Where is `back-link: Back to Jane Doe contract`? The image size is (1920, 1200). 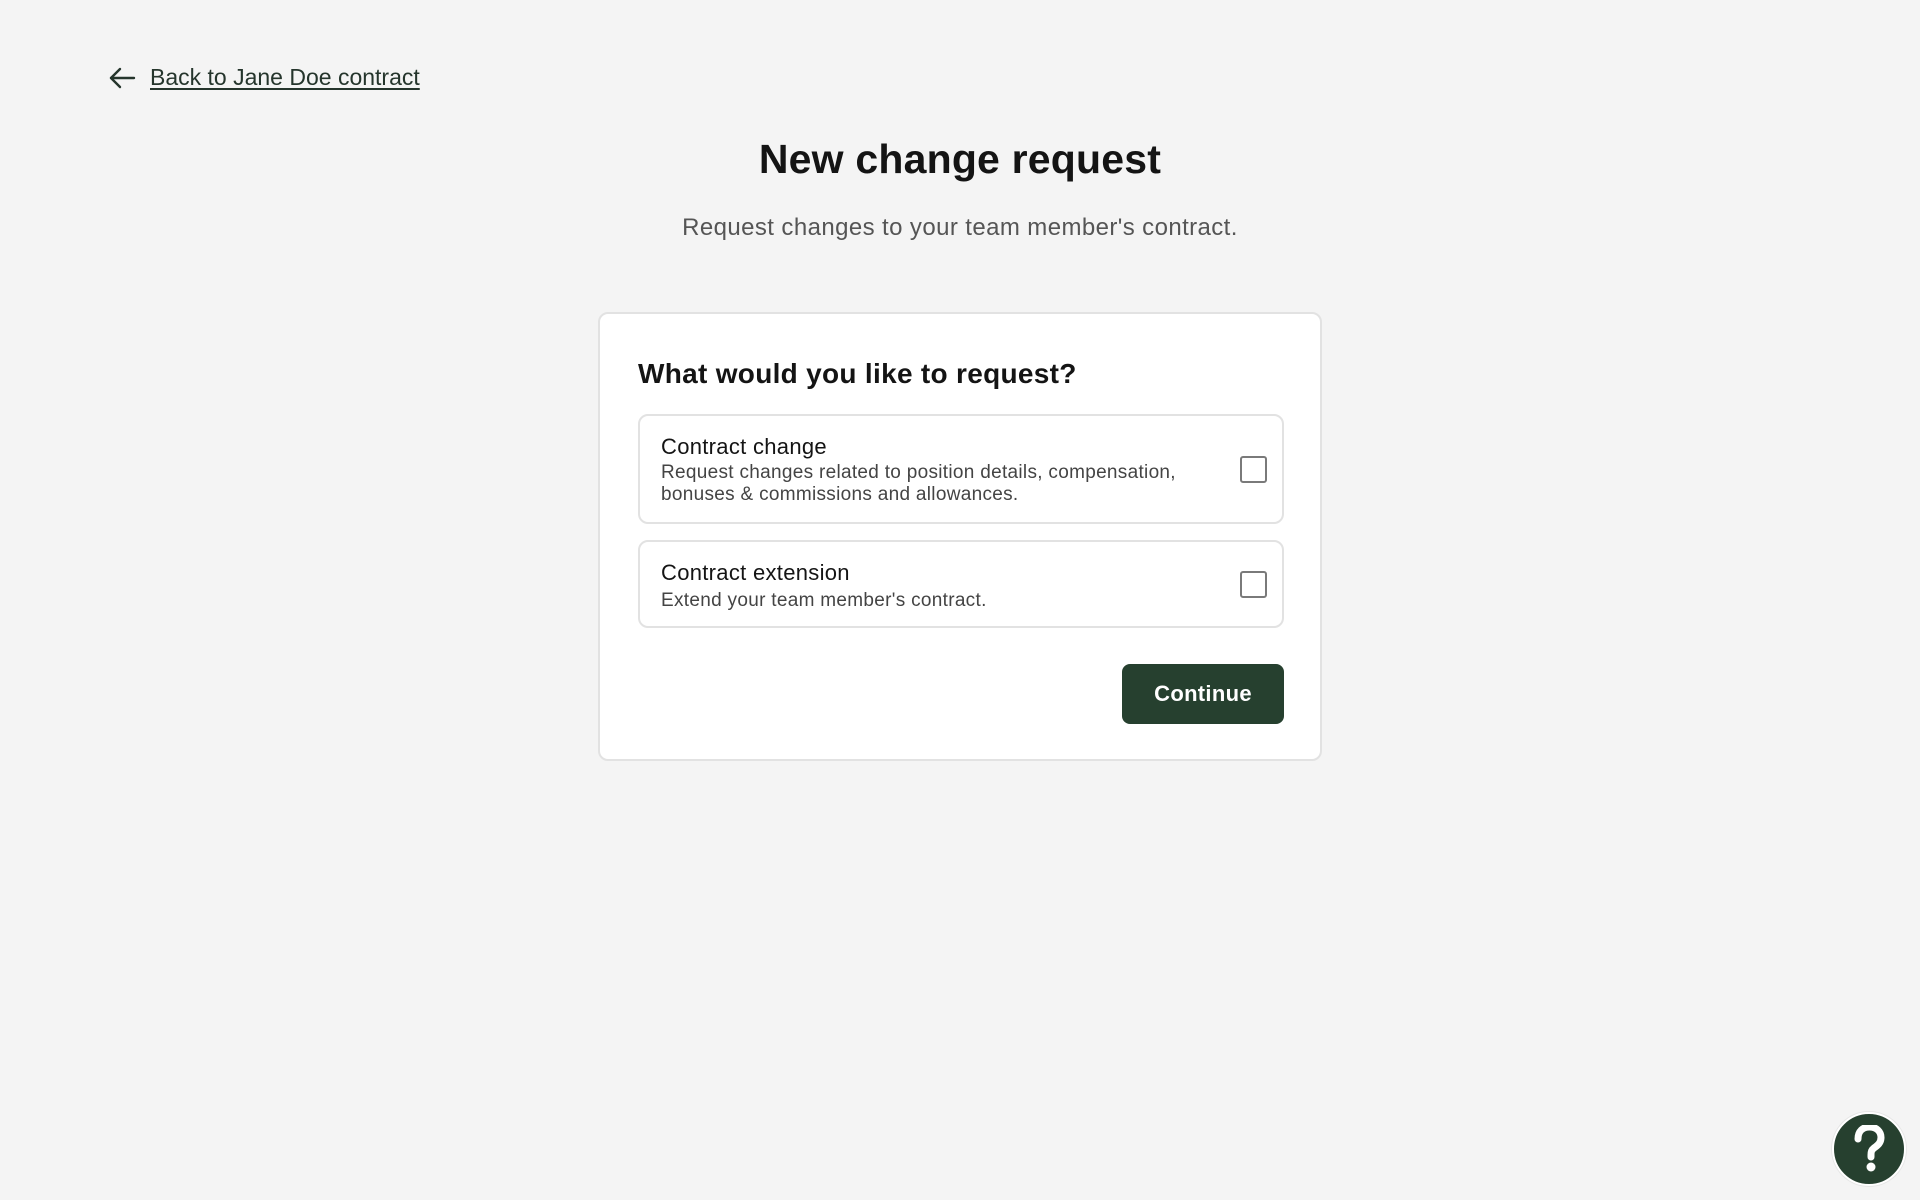 back-link: Back to Jane Doe contract is located at coordinates (264, 77).